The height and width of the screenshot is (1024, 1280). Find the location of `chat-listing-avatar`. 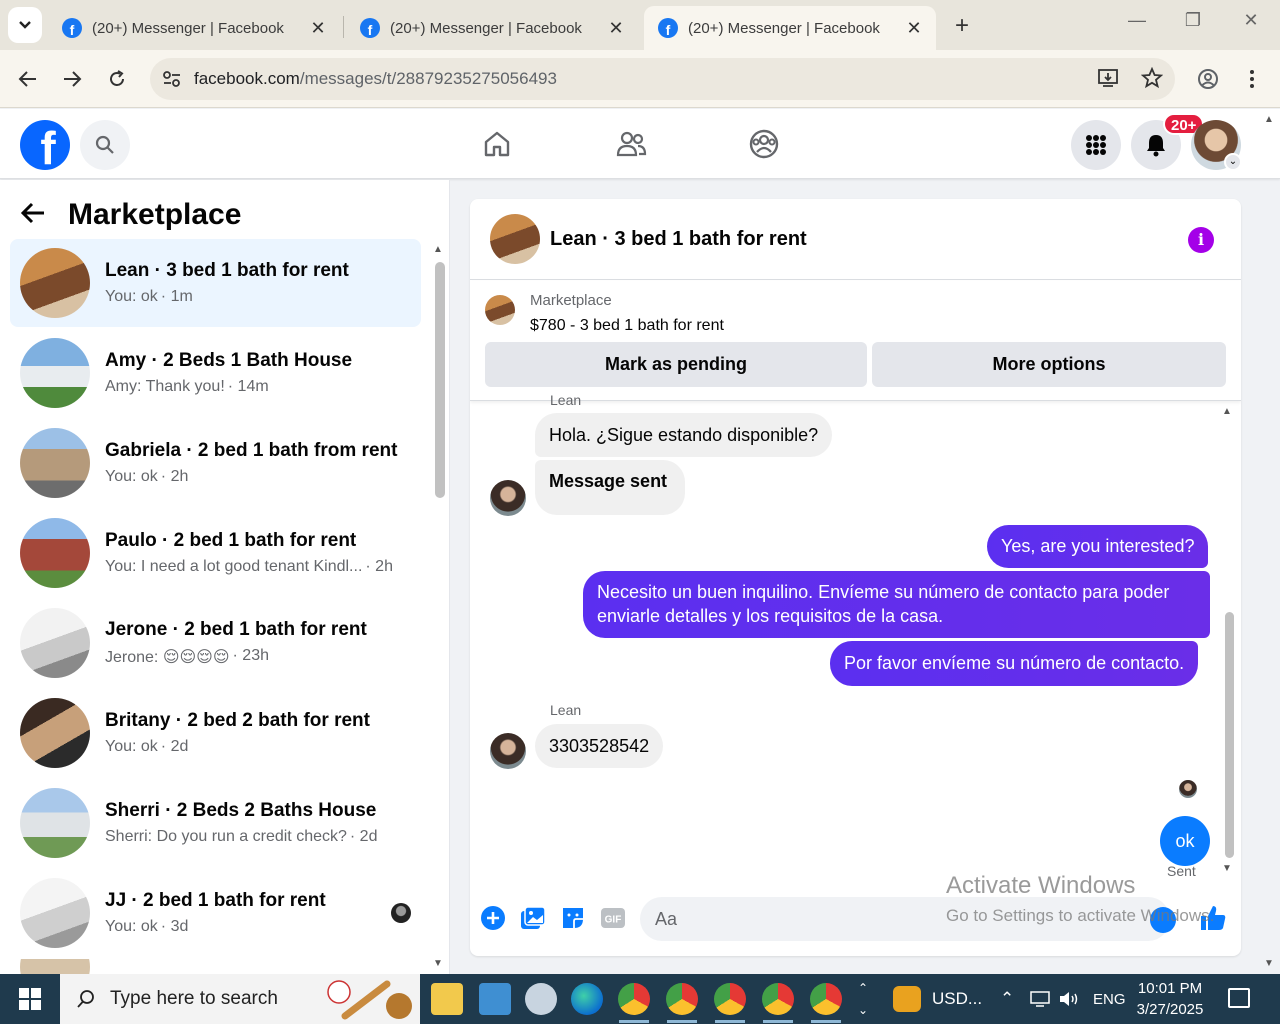

chat-listing-avatar is located at coordinates (515, 239).